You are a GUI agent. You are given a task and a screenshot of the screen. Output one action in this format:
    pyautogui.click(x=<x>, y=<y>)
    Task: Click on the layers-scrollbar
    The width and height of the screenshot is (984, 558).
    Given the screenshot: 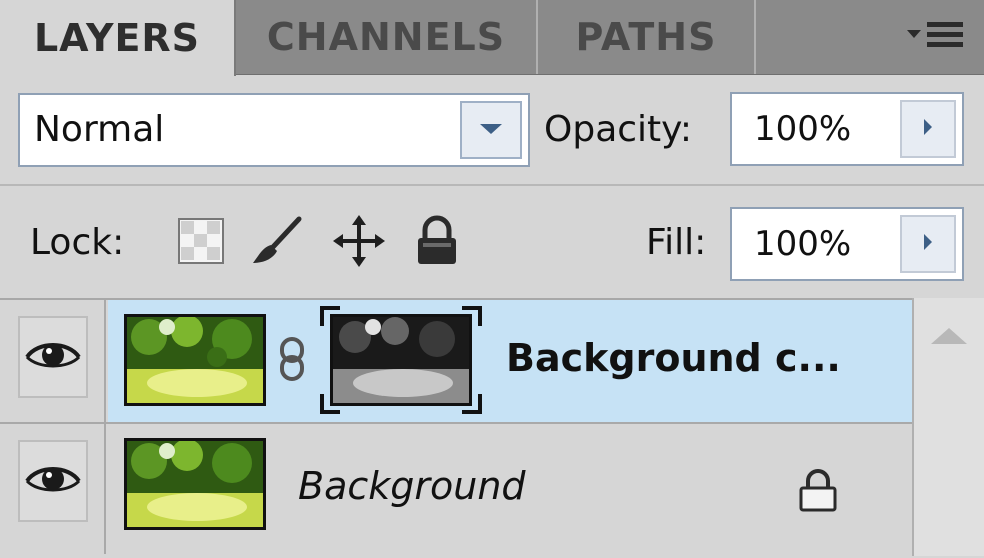 What is the action you would take?
    pyautogui.click(x=948, y=427)
    